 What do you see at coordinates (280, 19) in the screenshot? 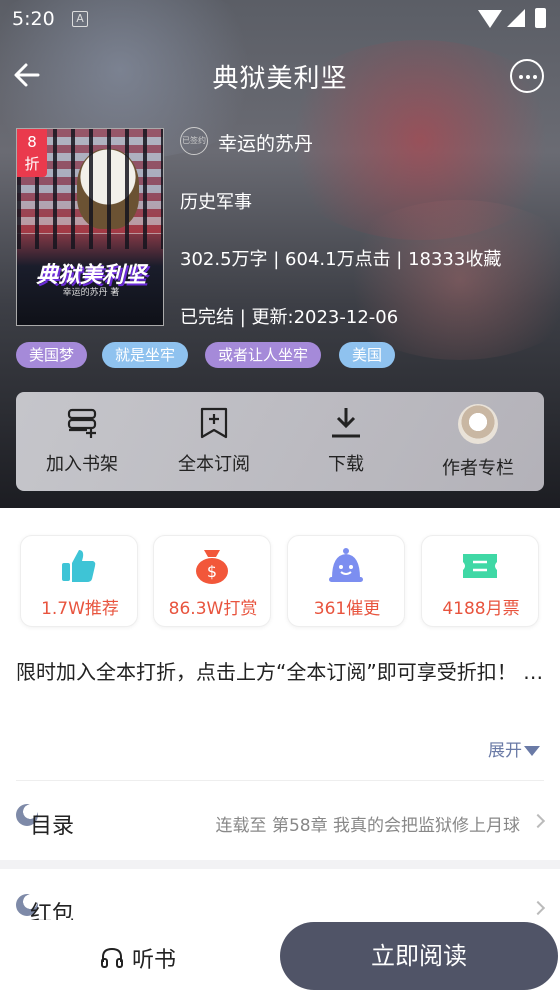
I see `status-bar: 5:20 A` at bounding box center [280, 19].